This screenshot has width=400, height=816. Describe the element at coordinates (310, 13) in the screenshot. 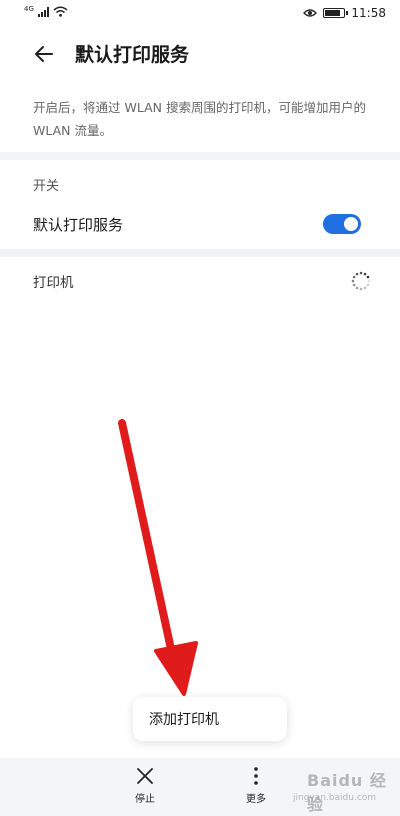

I see `eye-comfort-icon` at that location.